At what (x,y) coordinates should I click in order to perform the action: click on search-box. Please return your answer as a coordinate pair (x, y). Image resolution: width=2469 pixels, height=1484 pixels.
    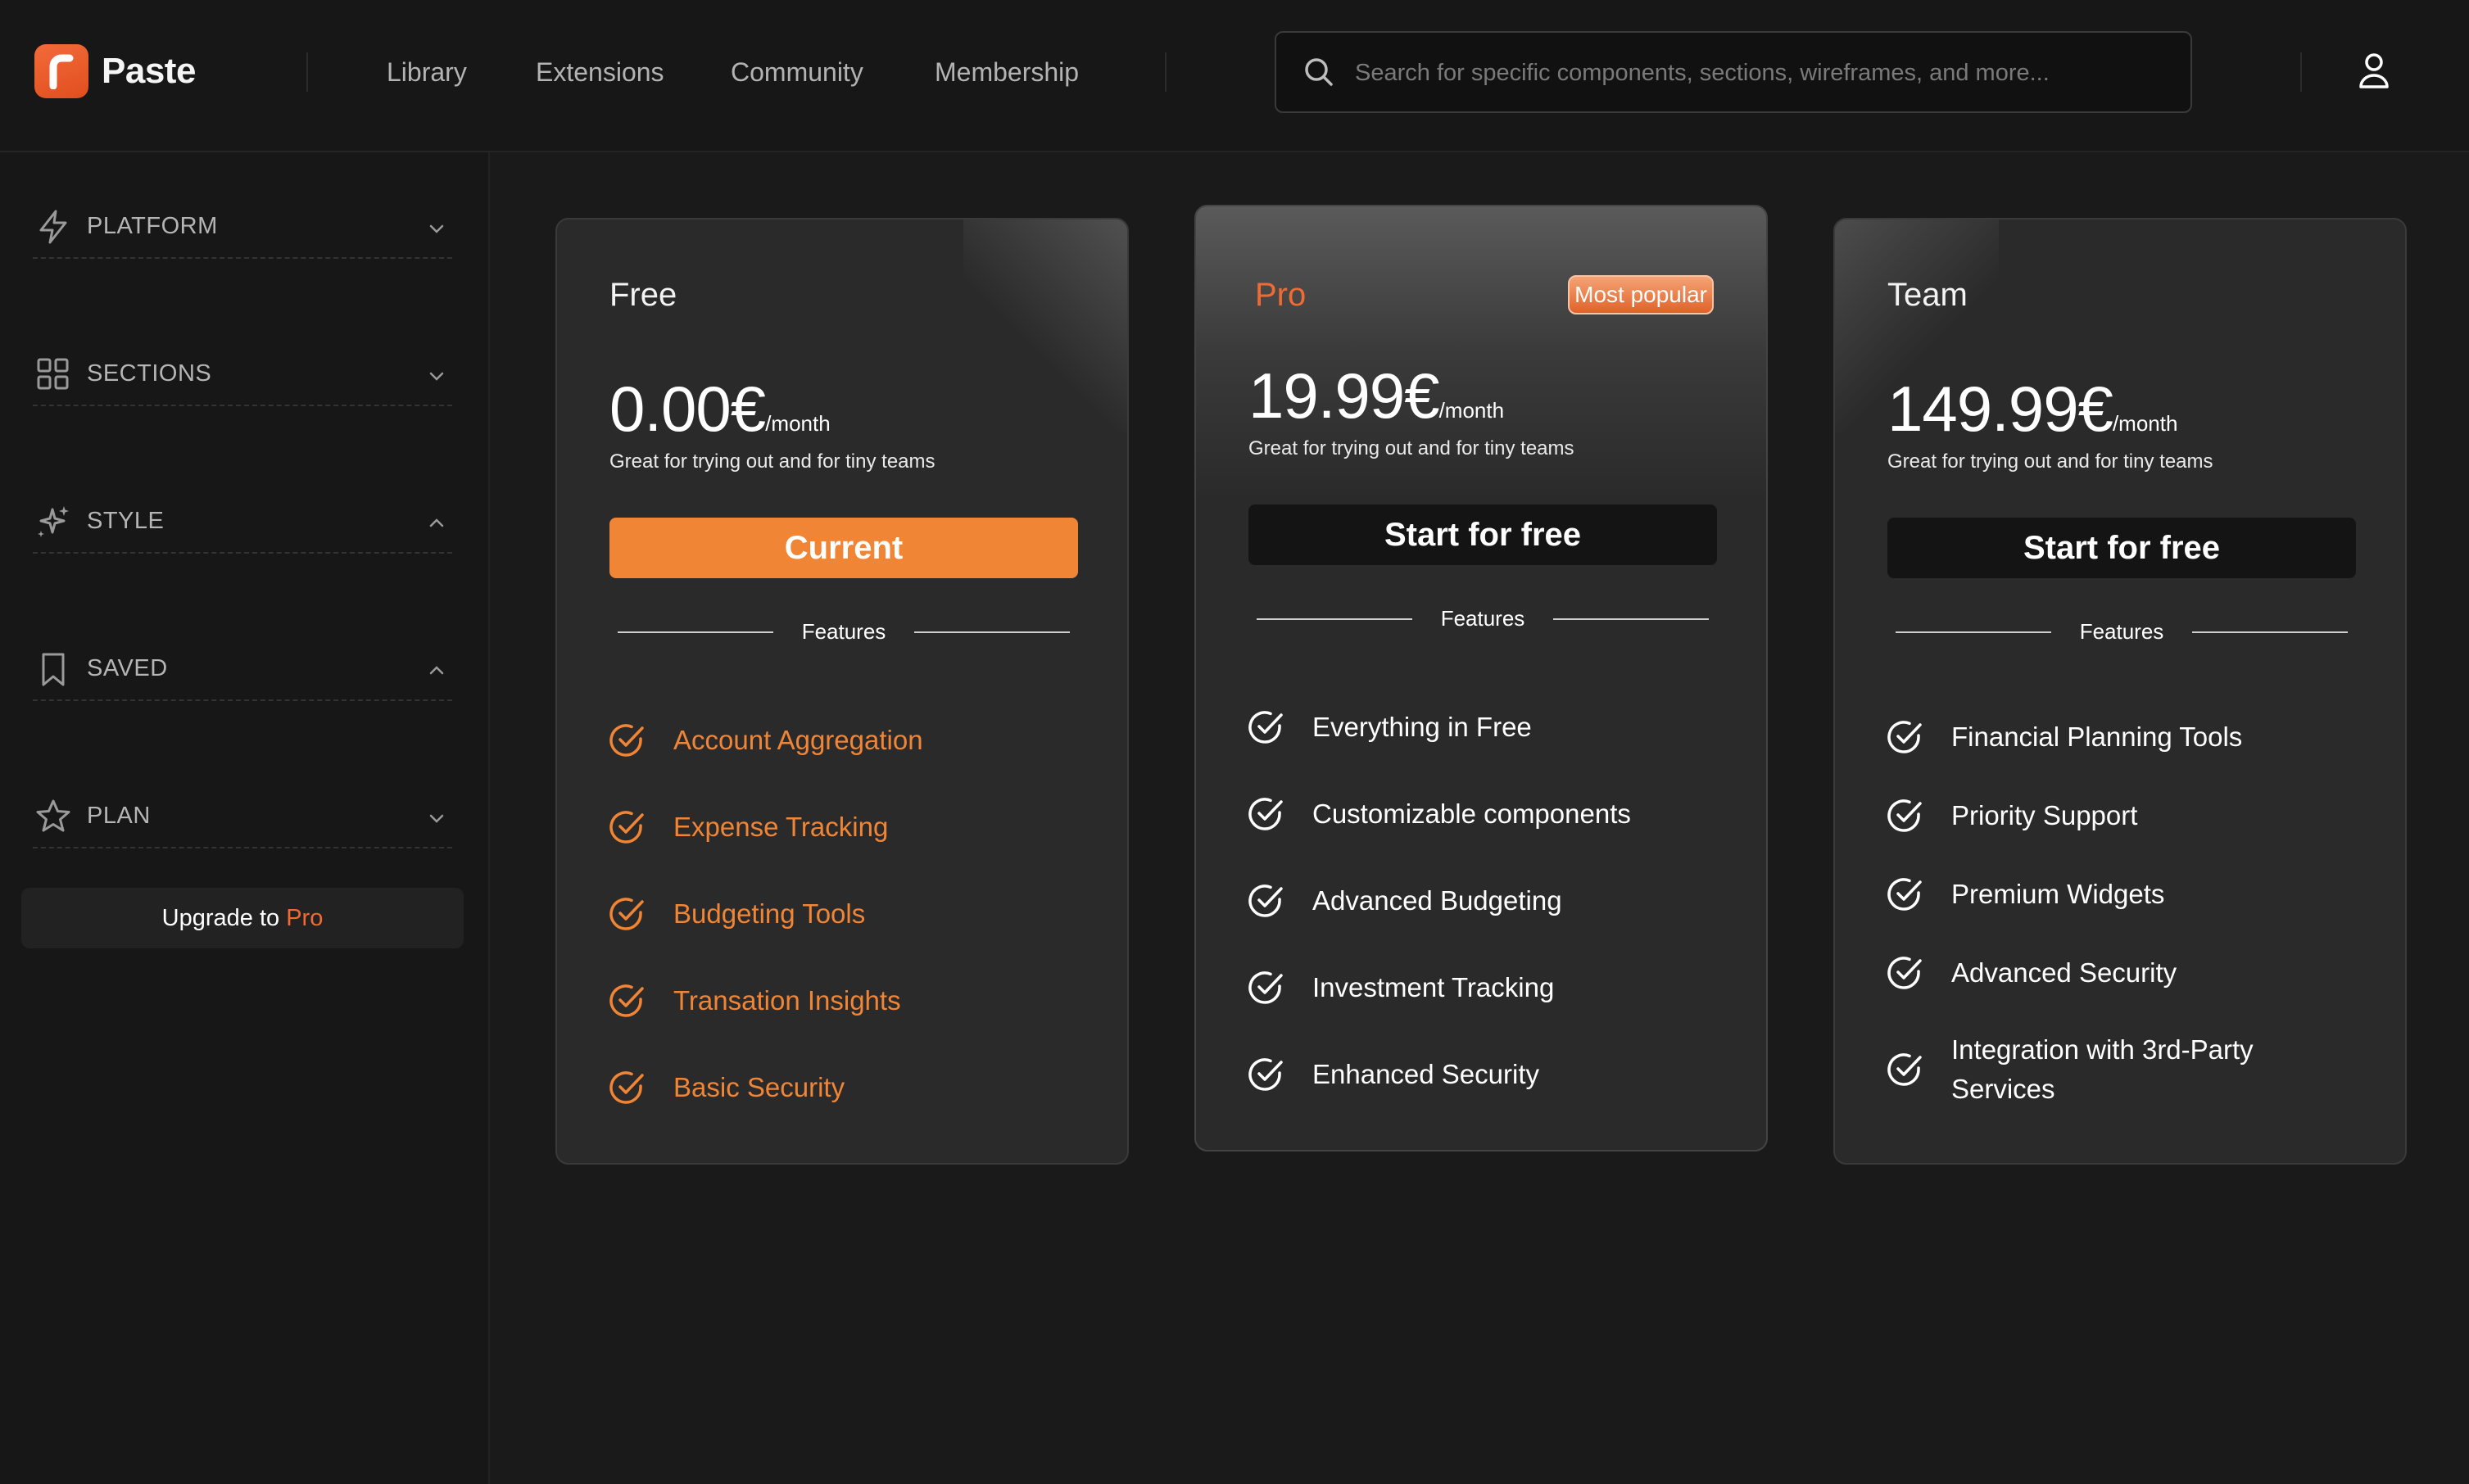
    Looking at the image, I should click on (1733, 72).